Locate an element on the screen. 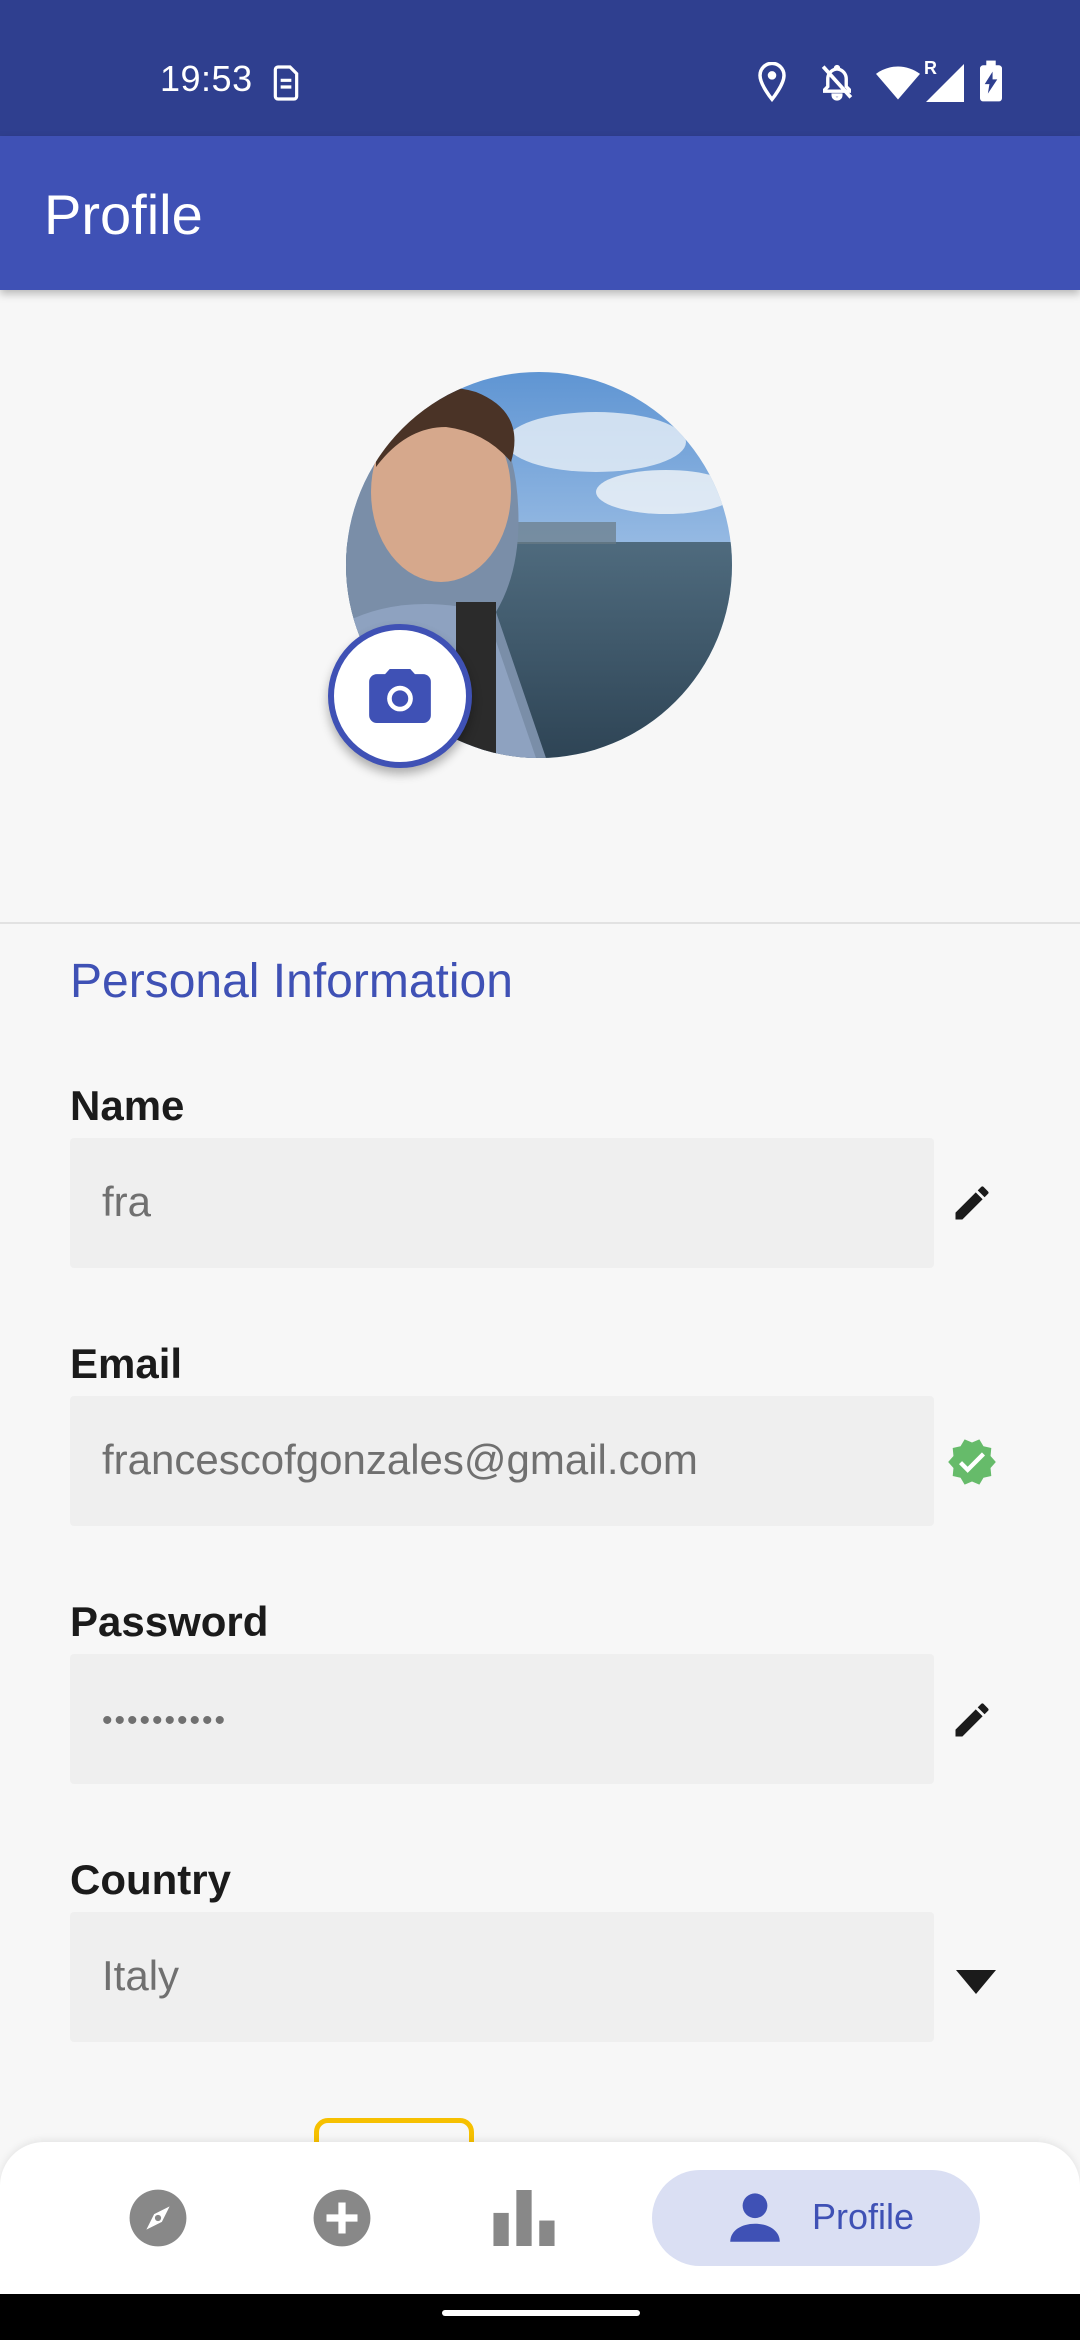 The height and width of the screenshot is (2340, 1080). country-label: Country is located at coordinates (150, 1879).